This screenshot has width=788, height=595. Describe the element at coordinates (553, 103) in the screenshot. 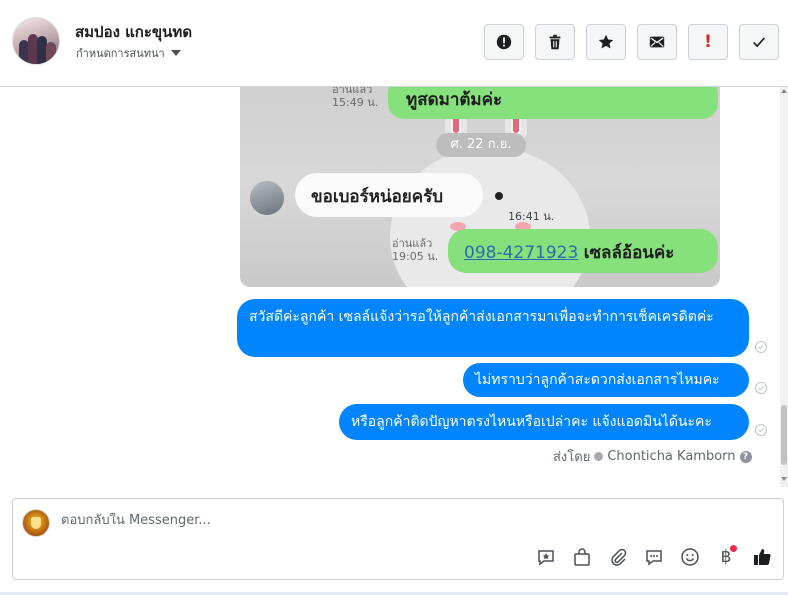

I see `line-bubble-green: ทูสดมาต้มค่ะ` at that location.